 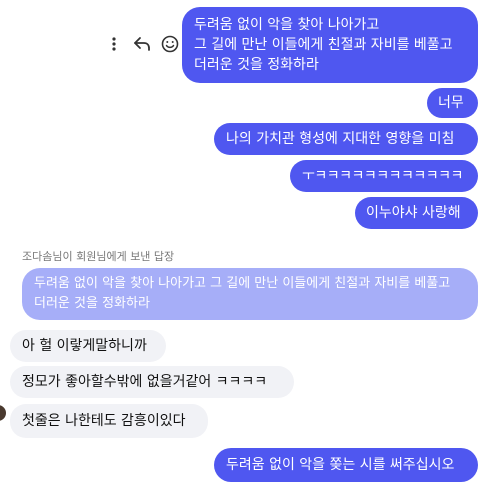 I want to click on outgoing-message: 나의 가치관 형성에 지대한 영향을 미침, so click(x=346, y=139).